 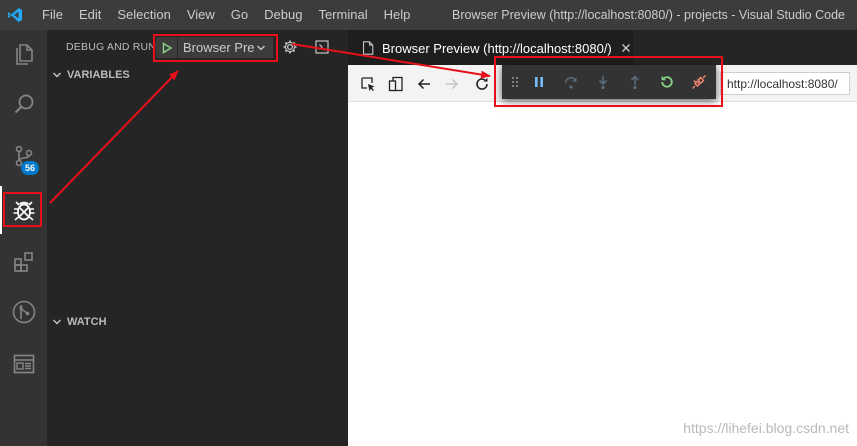 I want to click on step-into-icon, so click(x=603, y=82).